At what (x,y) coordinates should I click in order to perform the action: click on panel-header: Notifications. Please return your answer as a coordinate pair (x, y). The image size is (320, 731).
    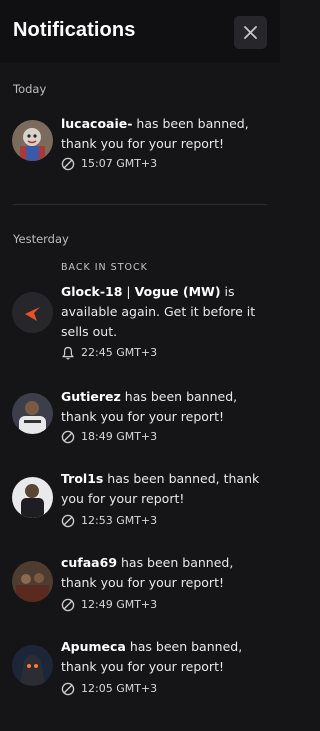
    Looking at the image, I should click on (140, 31).